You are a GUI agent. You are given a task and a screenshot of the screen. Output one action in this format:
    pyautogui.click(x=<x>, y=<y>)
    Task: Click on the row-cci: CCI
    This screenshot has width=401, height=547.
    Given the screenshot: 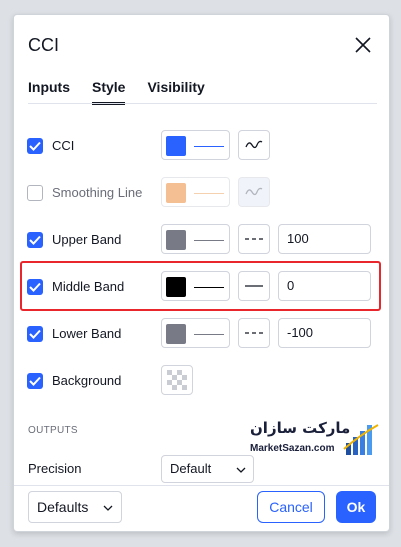 What is the action you would take?
    pyautogui.click(x=201, y=146)
    